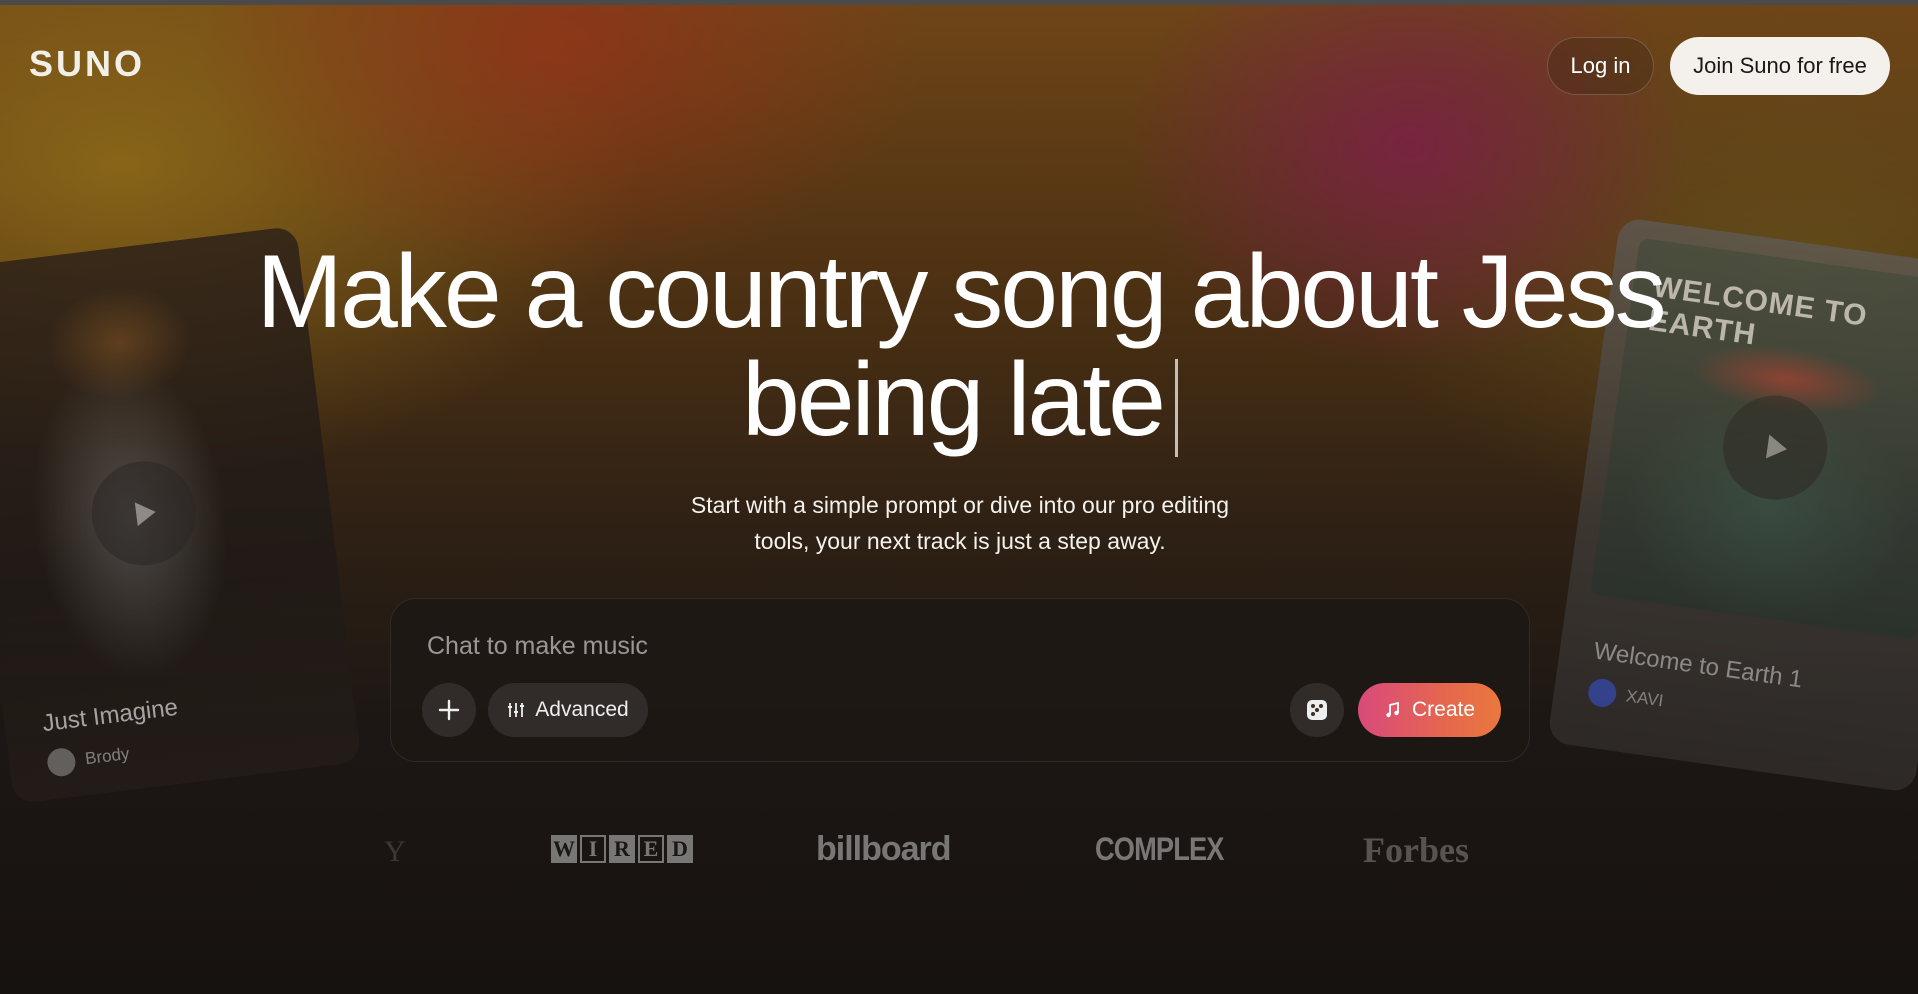 Image resolution: width=1918 pixels, height=994 pixels. What do you see at coordinates (1443, 709) in the screenshot?
I see `create-label: Create` at bounding box center [1443, 709].